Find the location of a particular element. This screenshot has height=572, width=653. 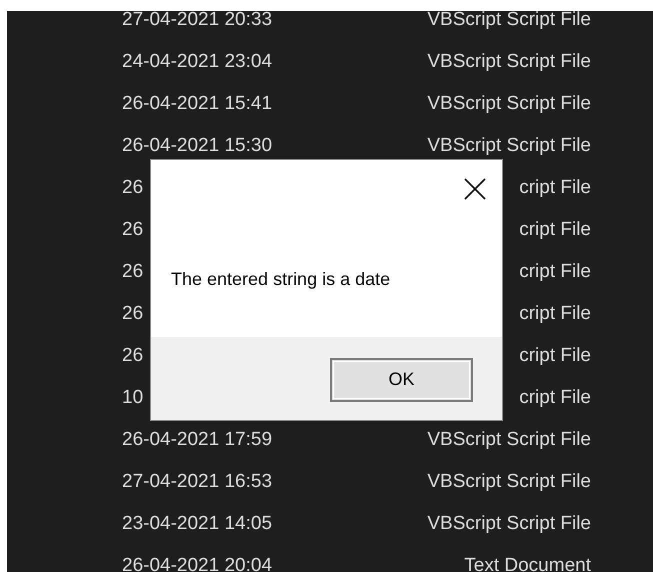

close-icon is located at coordinates (475, 189).